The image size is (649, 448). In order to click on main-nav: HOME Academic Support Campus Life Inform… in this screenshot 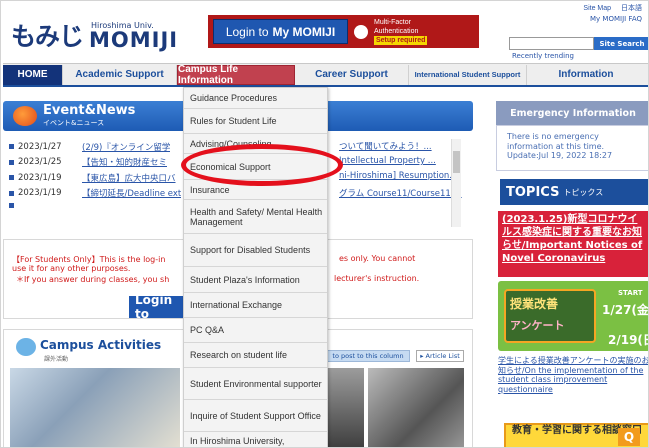, I will do `click(325, 75)`.